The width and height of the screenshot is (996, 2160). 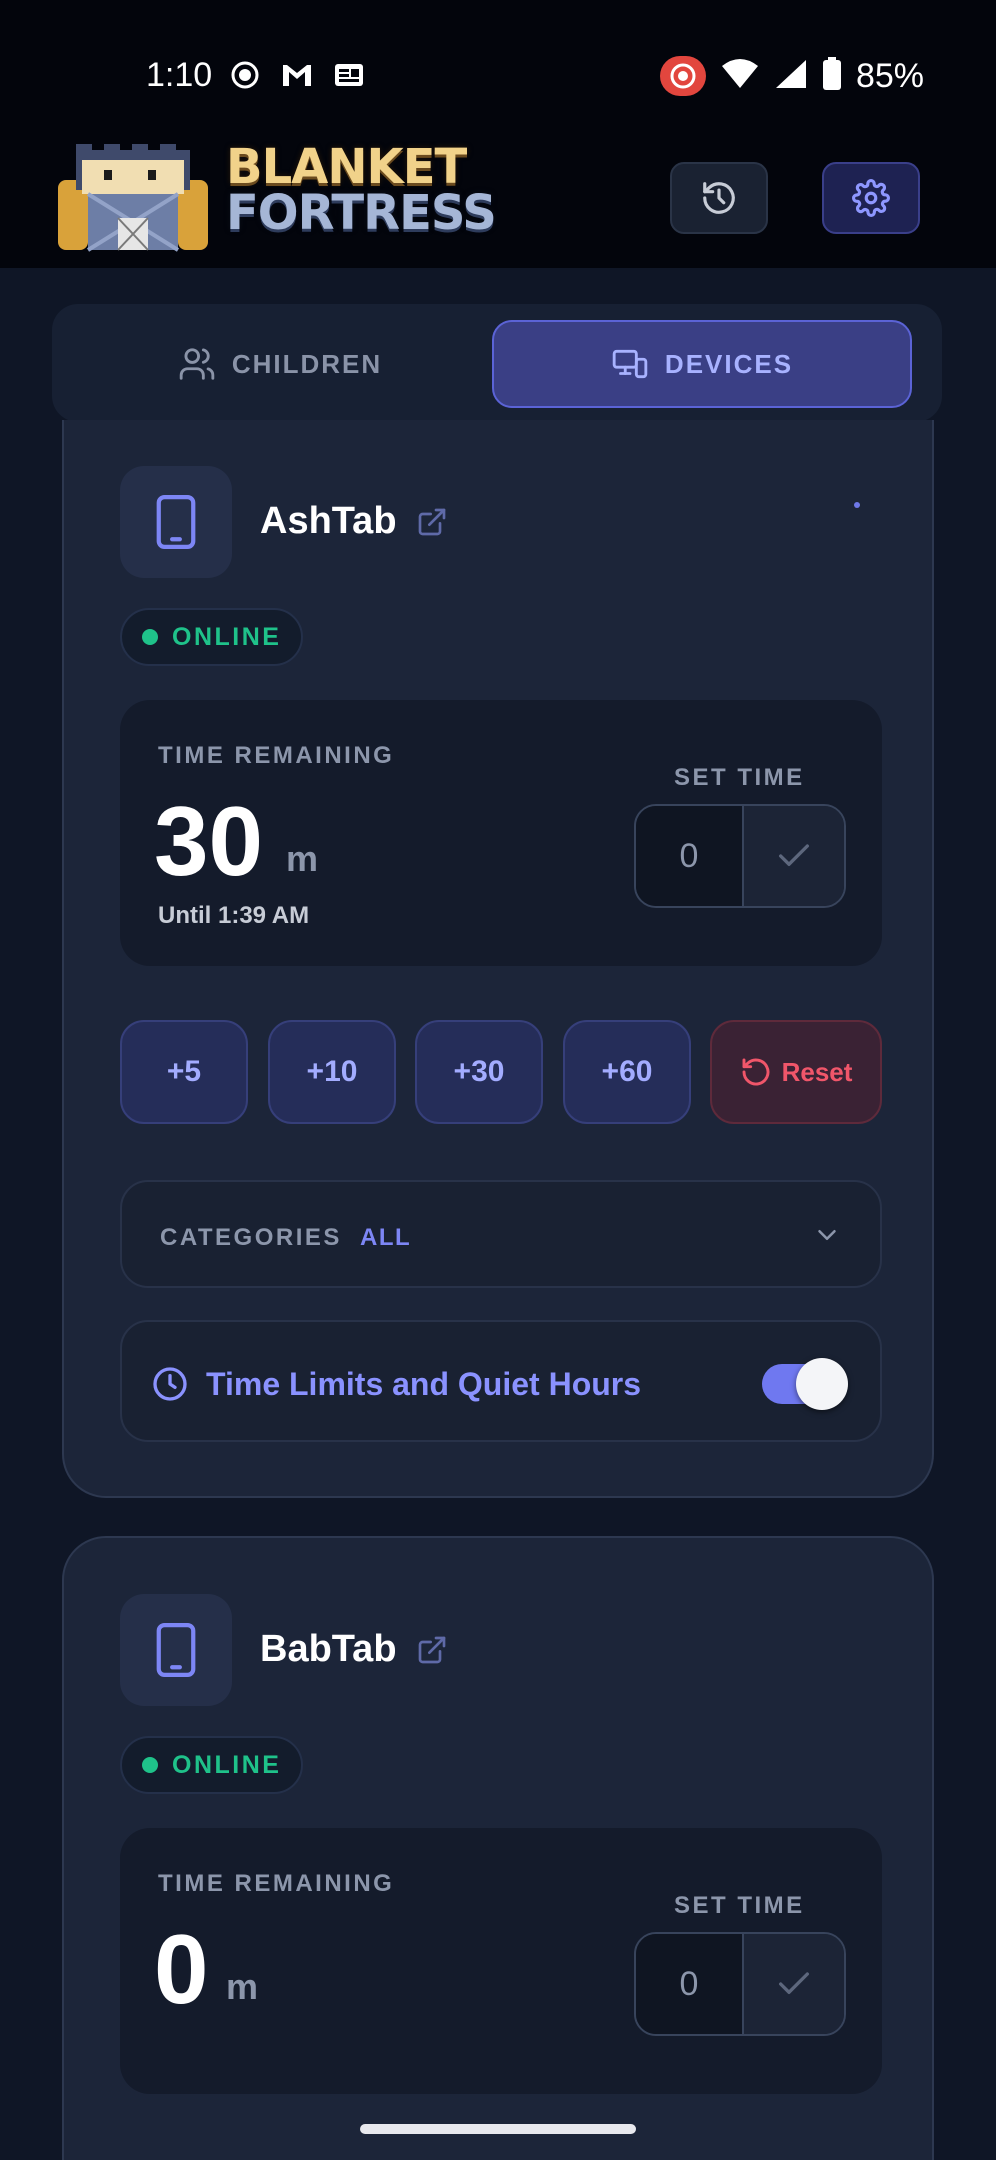 I want to click on time-limits-row: Time Limits and Quiet Hours, so click(x=501, y=1381).